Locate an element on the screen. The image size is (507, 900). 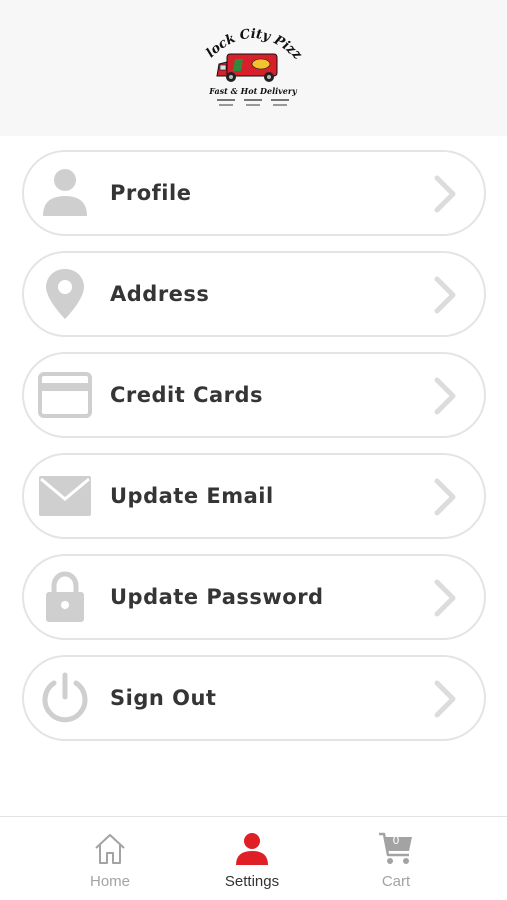
menu-item-update-email: Update Email is located at coordinates (254, 496).